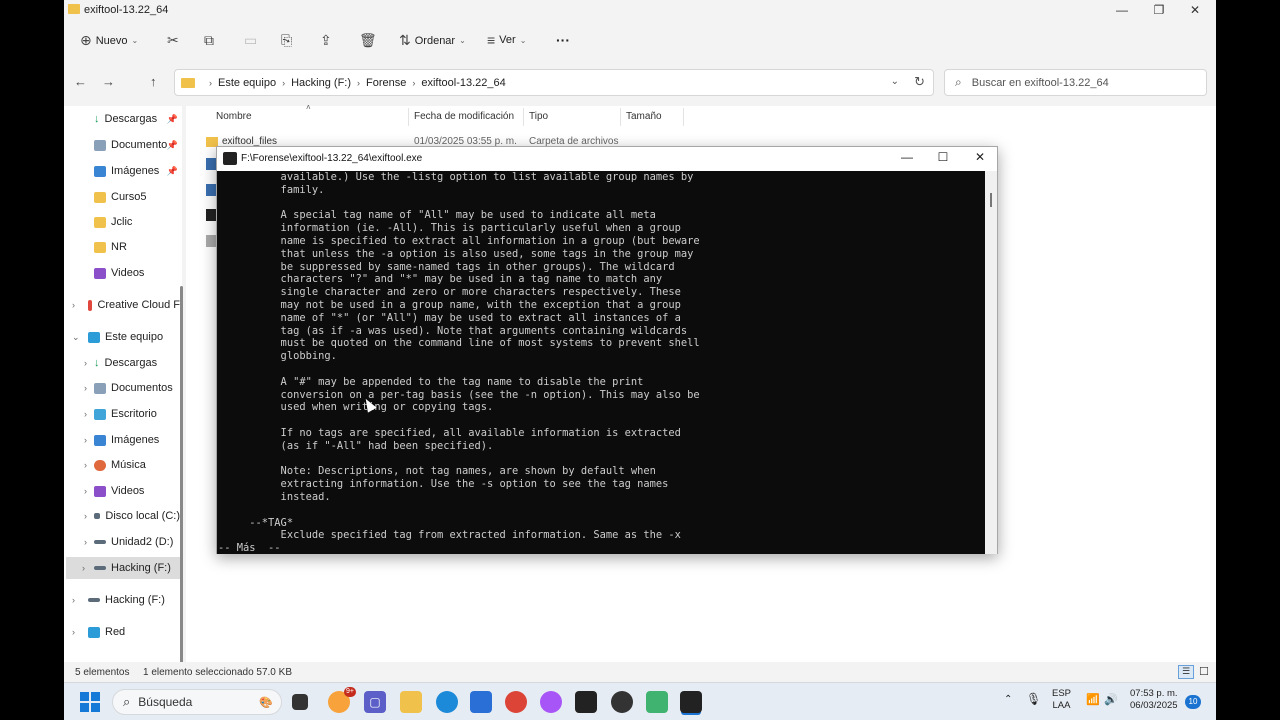 This screenshot has width=1280, height=720. What do you see at coordinates (137, 119) in the screenshot?
I see `sidebar-item-descargas: ↓ Descargas 📌` at bounding box center [137, 119].